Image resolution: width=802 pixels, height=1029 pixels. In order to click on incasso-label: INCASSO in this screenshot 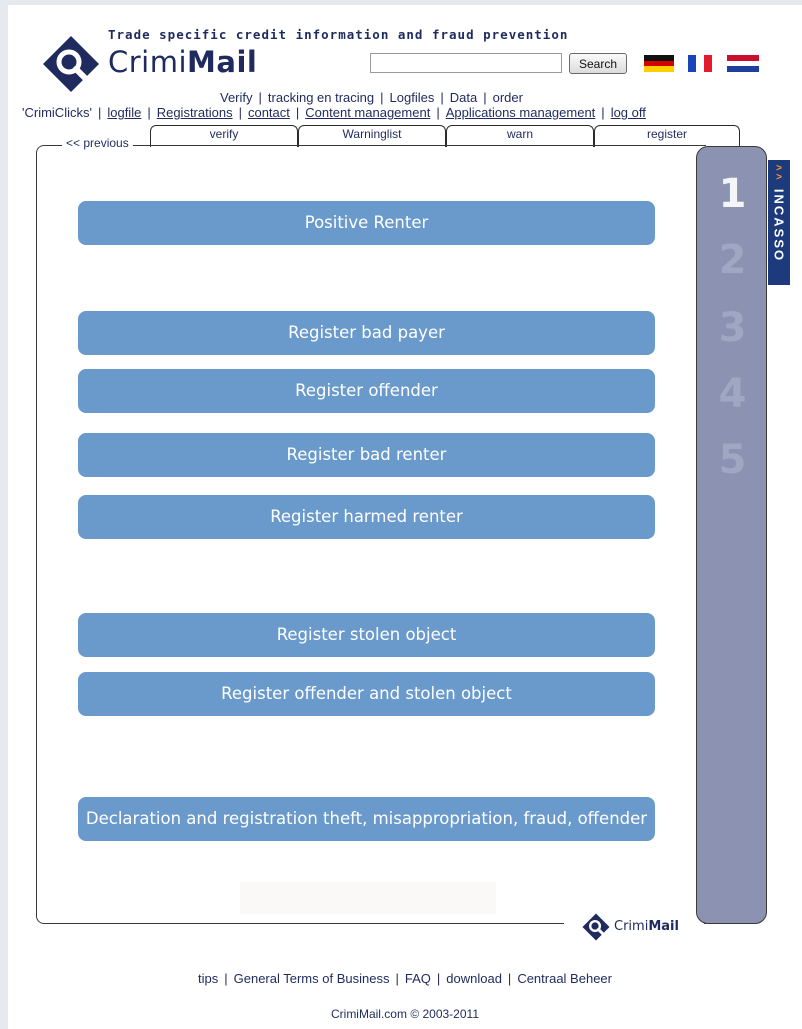, I will do `click(779, 225)`.